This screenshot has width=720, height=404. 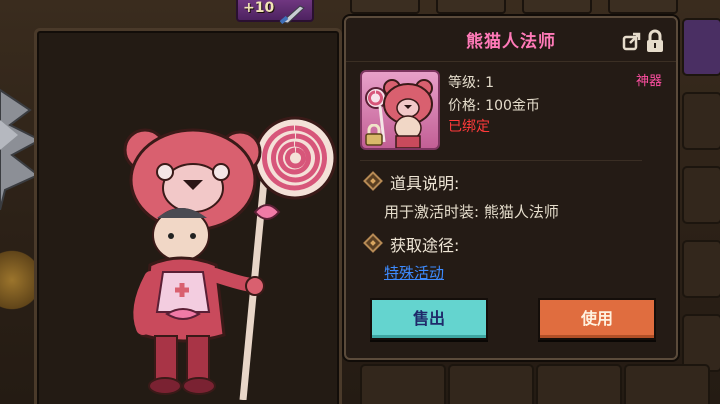 I want to click on lock-icon, so click(x=655, y=41).